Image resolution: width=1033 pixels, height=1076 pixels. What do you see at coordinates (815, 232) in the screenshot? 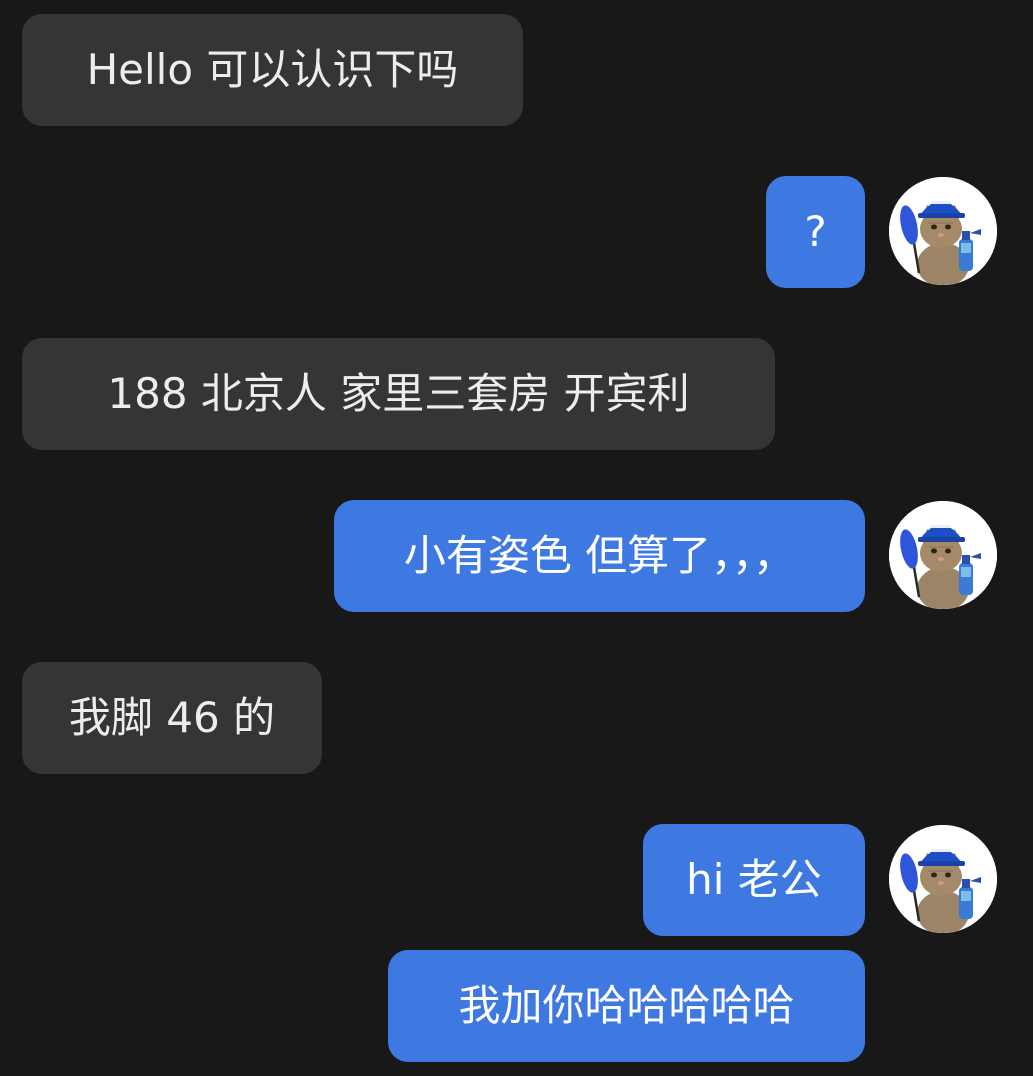
I see `message-bubble-outgoing: ?` at bounding box center [815, 232].